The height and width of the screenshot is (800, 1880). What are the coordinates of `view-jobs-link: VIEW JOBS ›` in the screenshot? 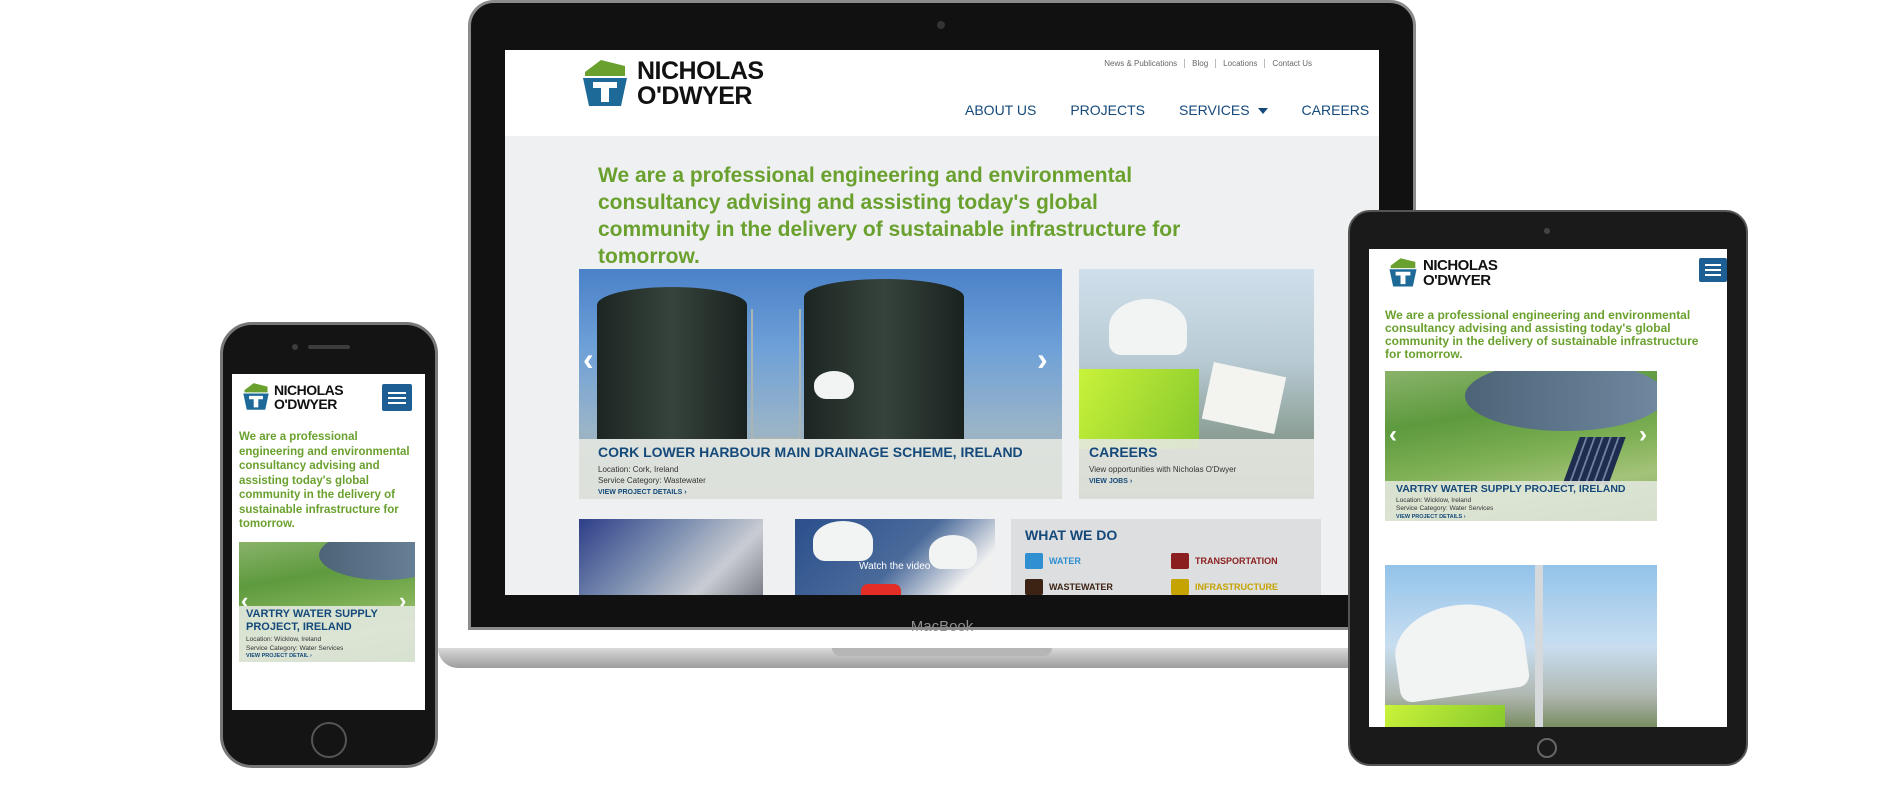 It's located at (1196, 481).